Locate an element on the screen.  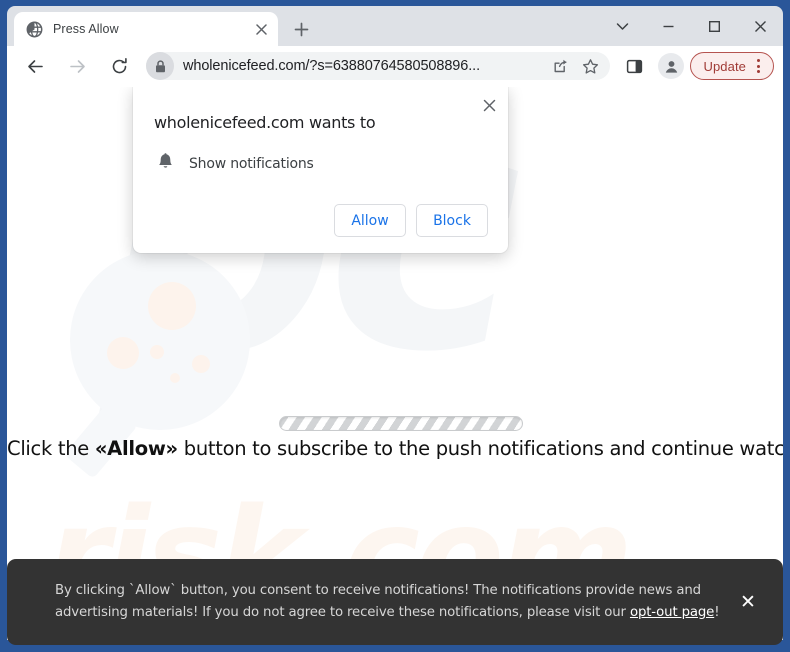
maximize-button is located at coordinates (714, 26).